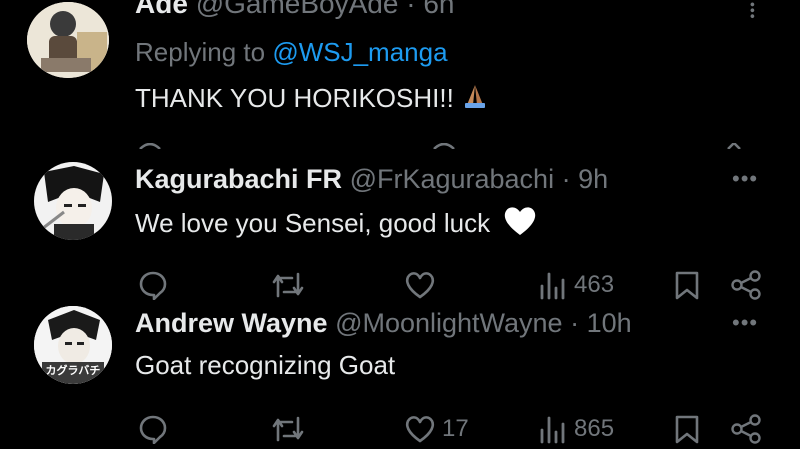 This screenshot has height=449, width=800. What do you see at coordinates (594, 428) in the screenshot?
I see `view-count: 865` at bounding box center [594, 428].